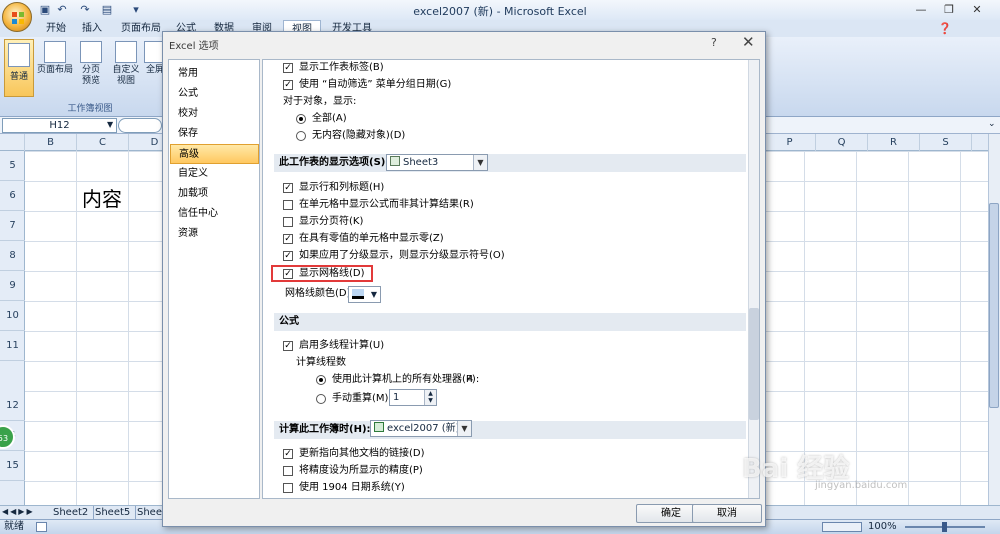  What do you see at coordinates (748, 42) in the screenshot?
I see `dialog-close-icon: ✕` at bounding box center [748, 42].